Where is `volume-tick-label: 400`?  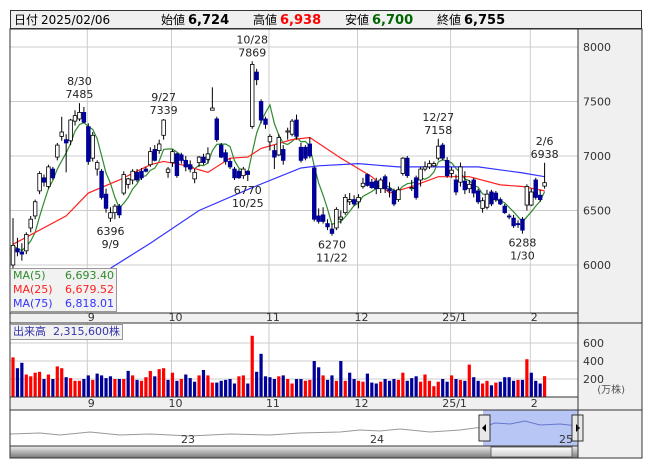
volume-tick-label: 400 is located at coordinates (593, 361).